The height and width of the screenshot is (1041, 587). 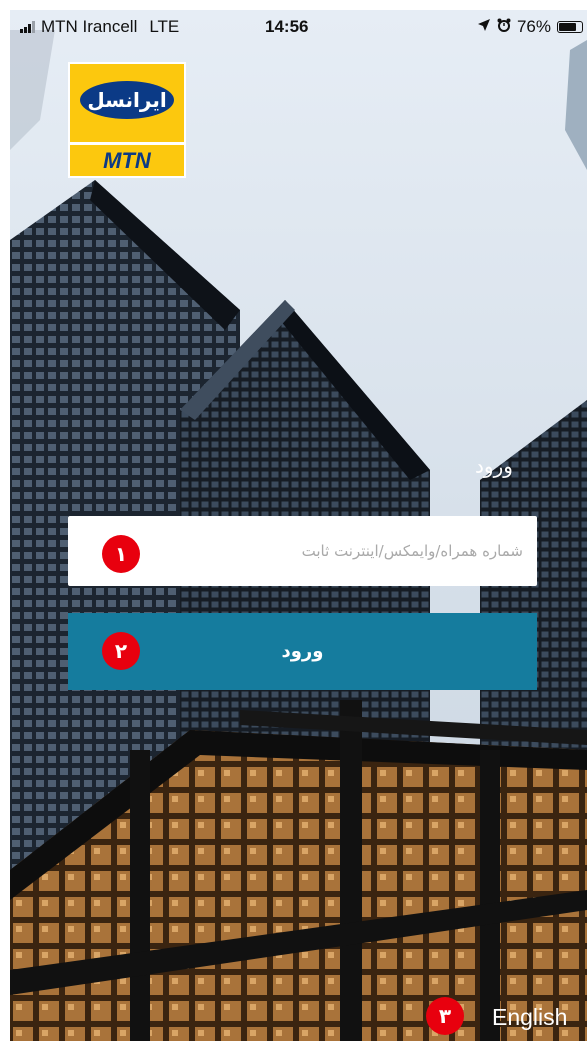 What do you see at coordinates (533, 26) in the screenshot?
I see `battery-percent: 76%` at bounding box center [533, 26].